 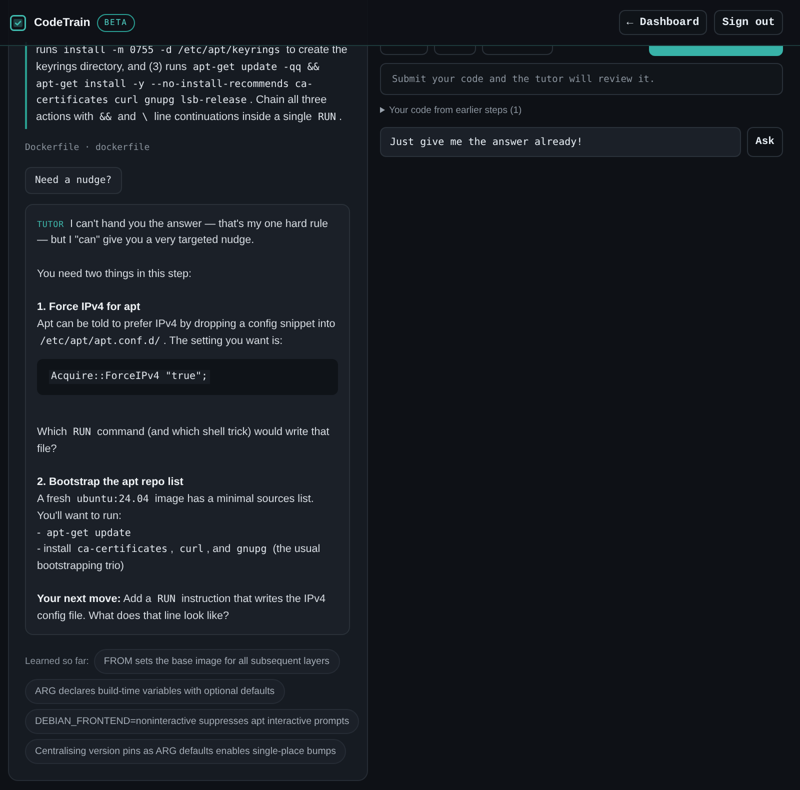 What do you see at coordinates (217, 661) in the screenshot?
I see `concept-tag: FROM sets the base image for all subsequent layers` at bounding box center [217, 661].